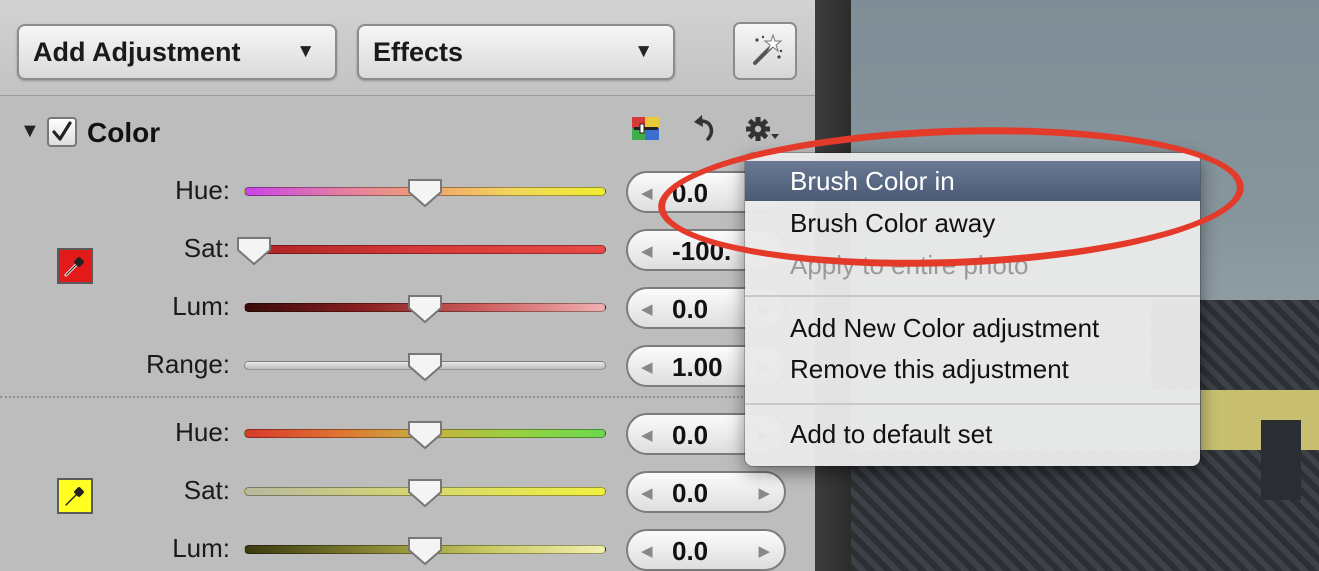 This screenshot has width=1319, height=571. I want to click on auto-enhance-button, so click(765, 51).